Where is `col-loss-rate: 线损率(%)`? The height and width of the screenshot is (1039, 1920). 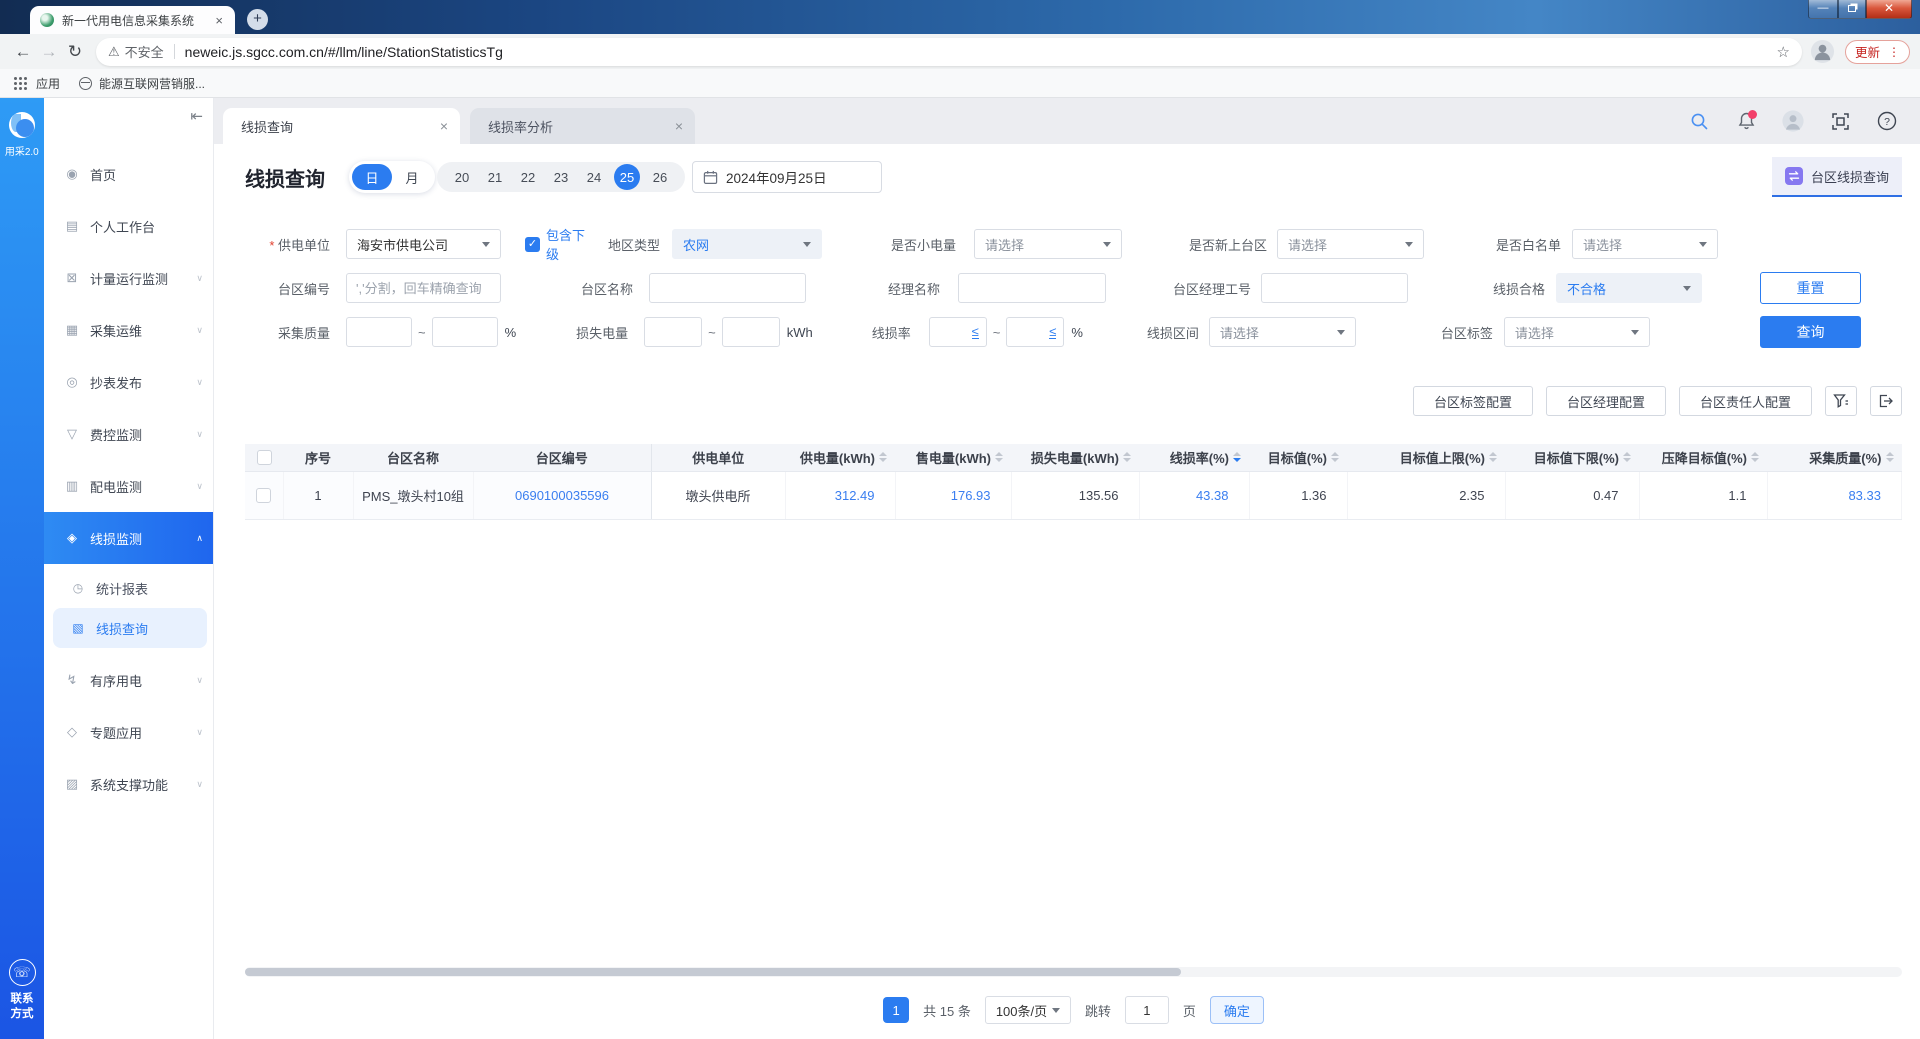 col-loss-rate: 线损率(%) is located at coordinates (1194, 458).